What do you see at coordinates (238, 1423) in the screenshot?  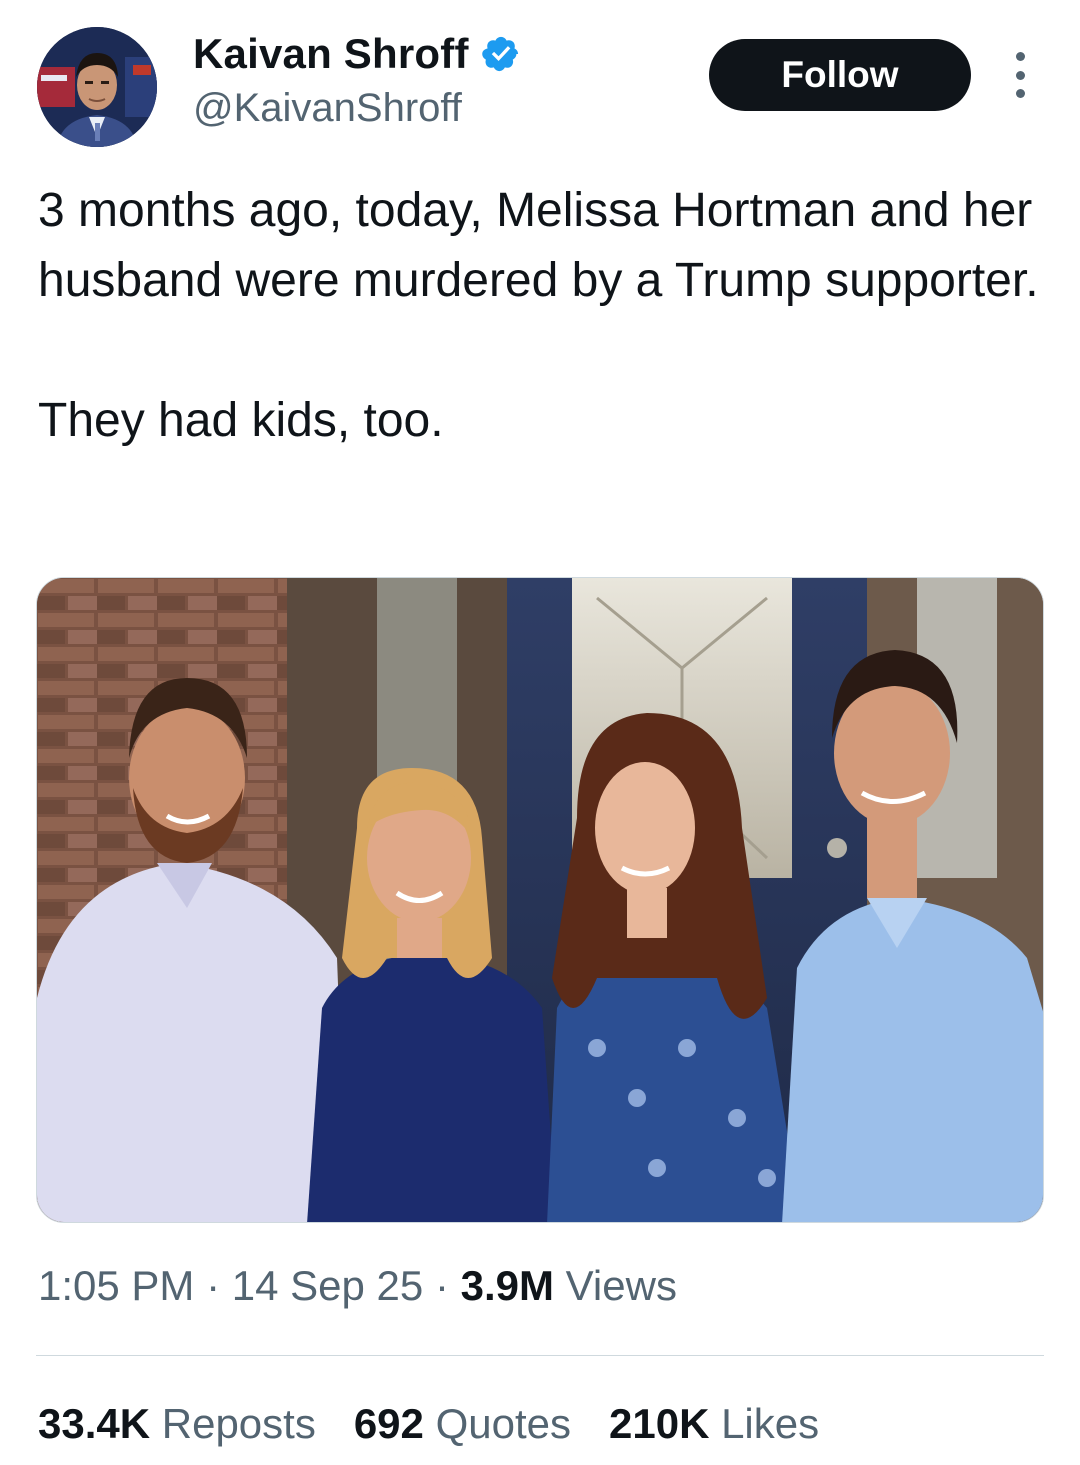 I see `reposts-label: Reposts` at bounding box center [238, 1423].